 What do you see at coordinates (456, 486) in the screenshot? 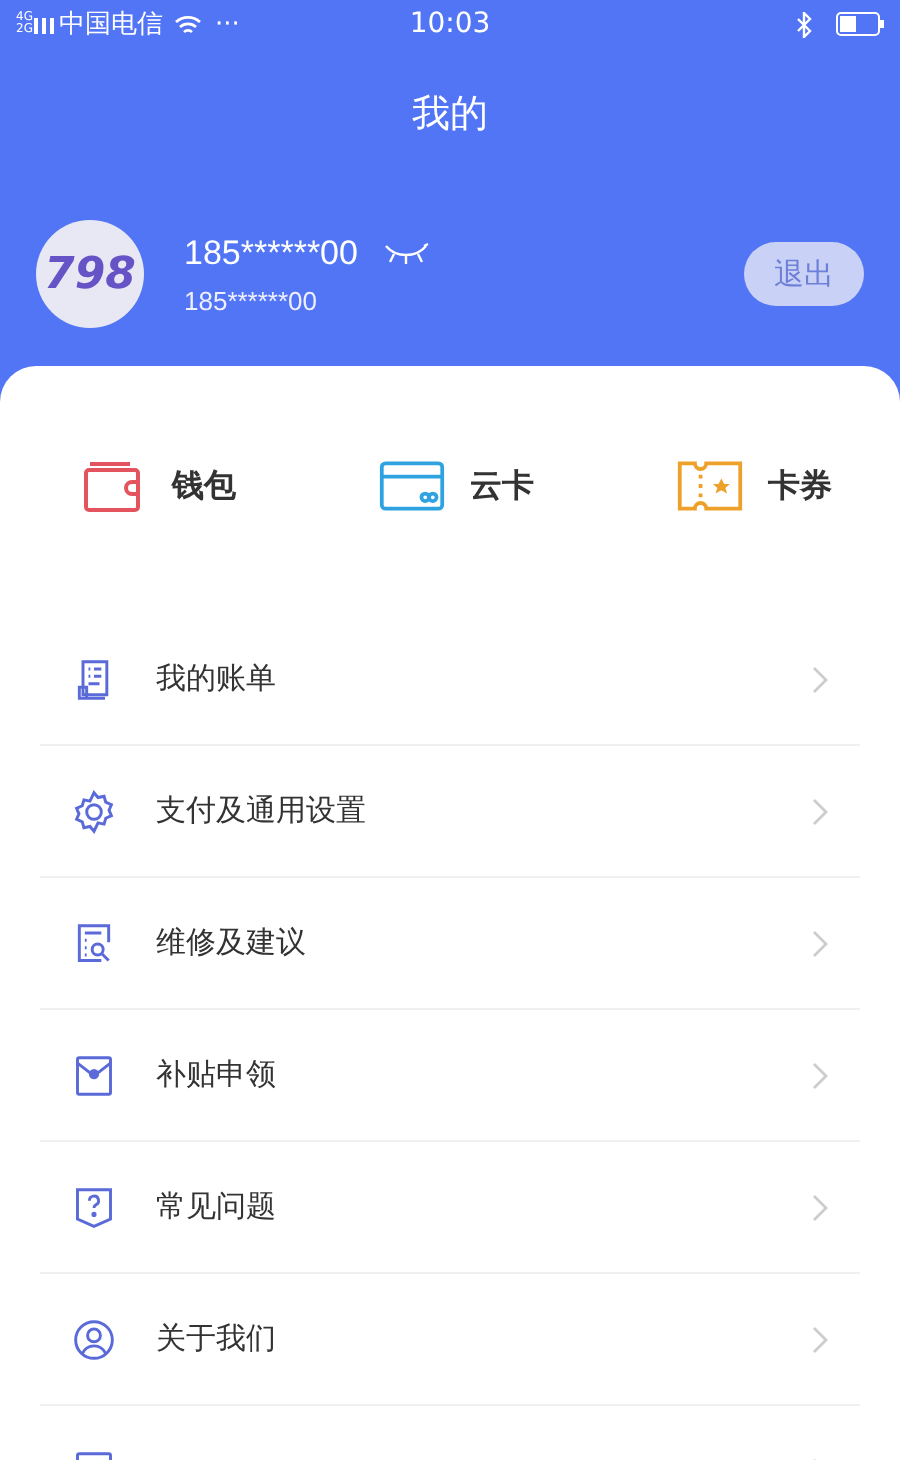
I see `shortcut-item: 云卡` at bounding box center [456, 486].